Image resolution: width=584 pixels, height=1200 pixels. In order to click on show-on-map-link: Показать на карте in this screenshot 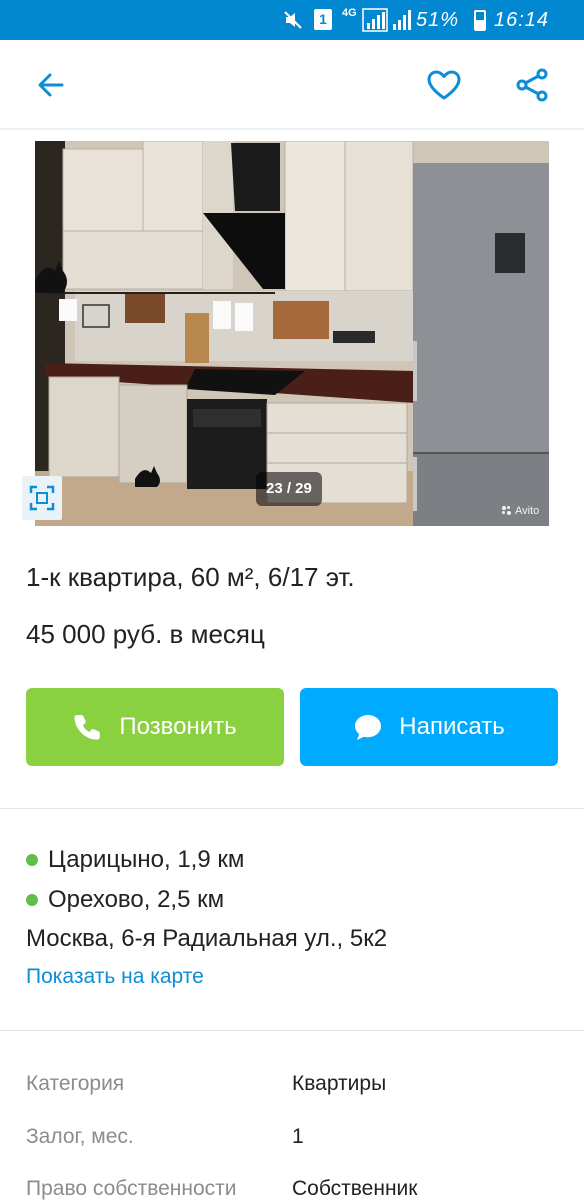, I will do `click(115, 977)`.